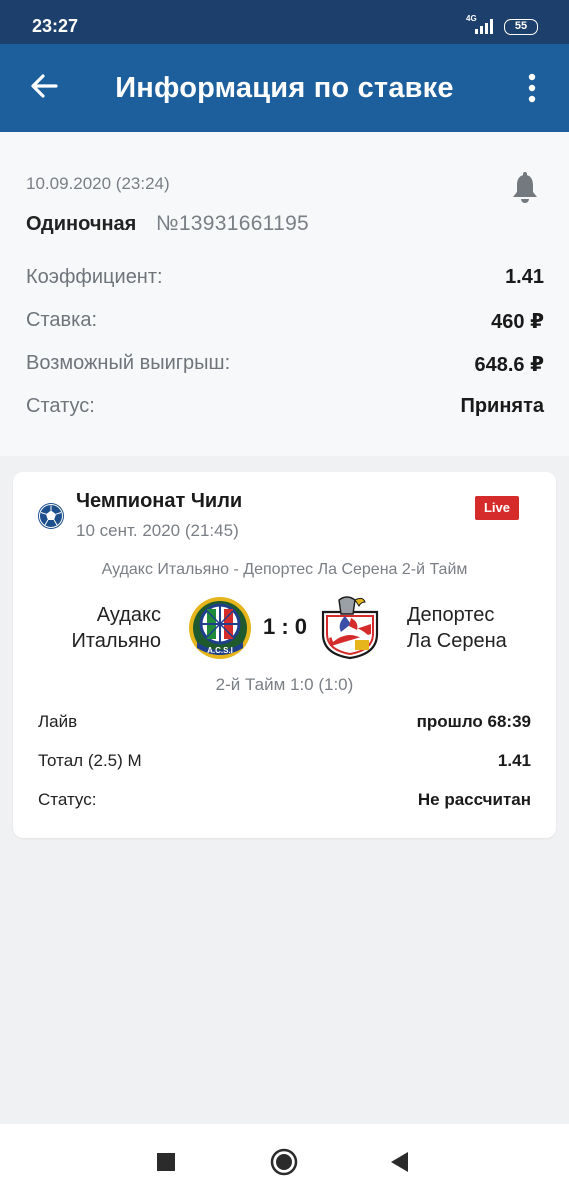 This screenshot has height=1200, width=569. I want to click on row-label: Ставка:, so click(61, 320).